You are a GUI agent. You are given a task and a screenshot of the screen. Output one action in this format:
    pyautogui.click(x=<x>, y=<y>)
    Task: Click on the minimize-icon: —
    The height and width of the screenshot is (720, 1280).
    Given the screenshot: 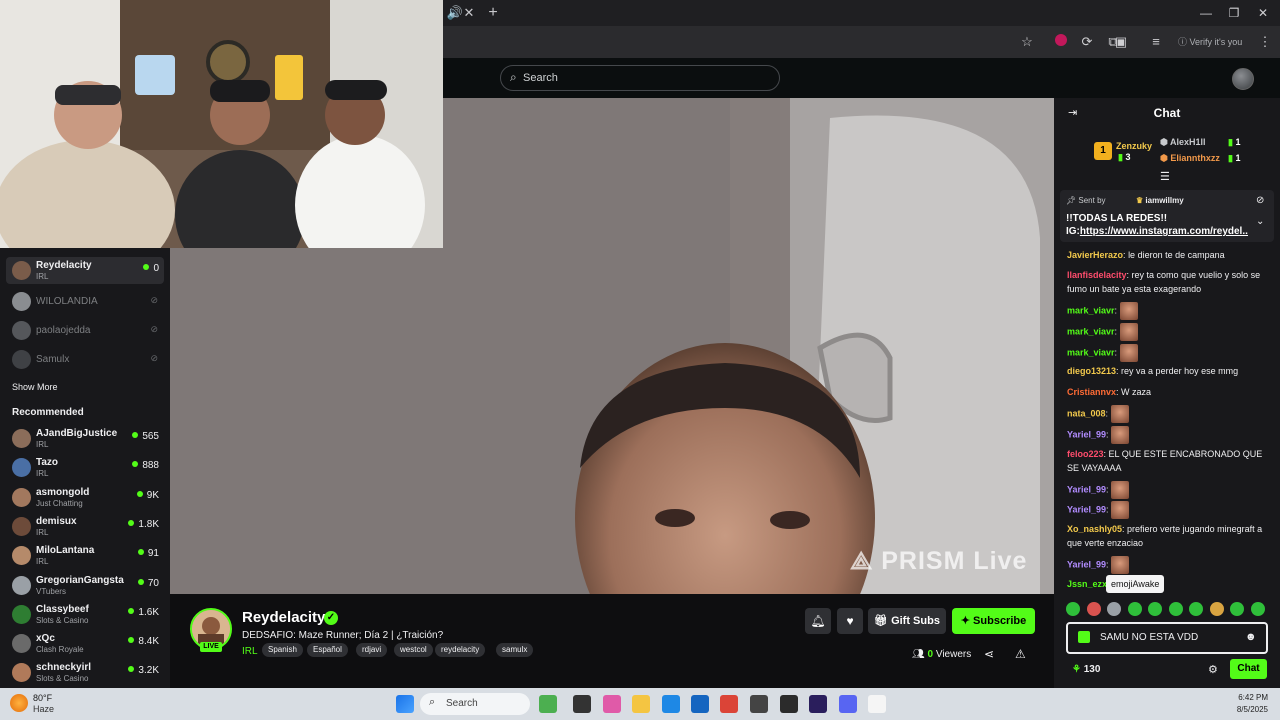 What is the action you would take?
    pyautogui.click(x=1206, y=13)
    